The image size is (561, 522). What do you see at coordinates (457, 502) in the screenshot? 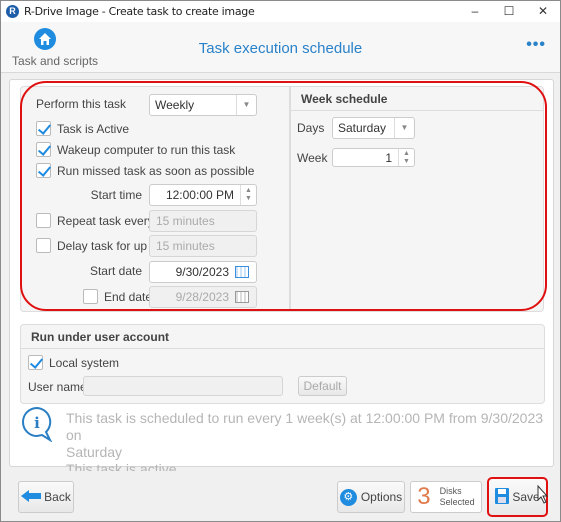
I see `selected-label: Selected` at bounding box center [457, 502].